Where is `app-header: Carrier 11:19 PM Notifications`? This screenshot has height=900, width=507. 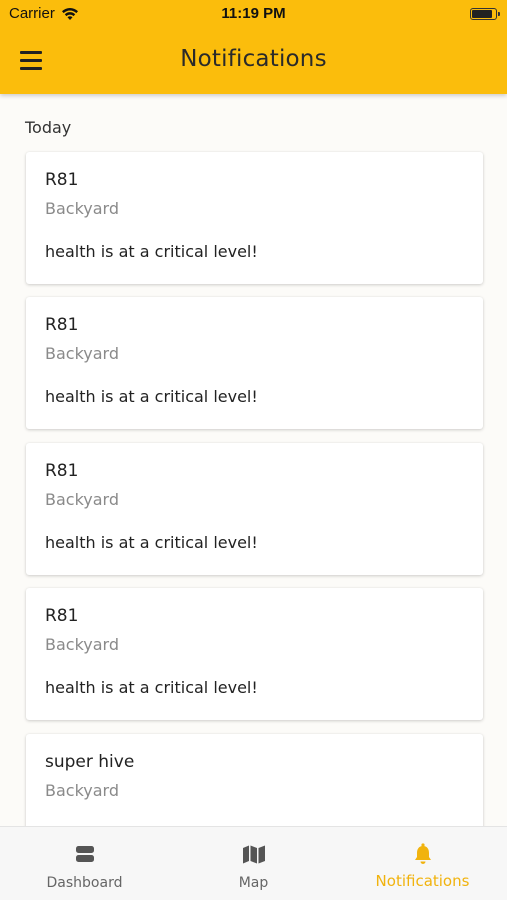 app-header: Carrier 11:19 PM Notifications is located at coordinates (253, 47).